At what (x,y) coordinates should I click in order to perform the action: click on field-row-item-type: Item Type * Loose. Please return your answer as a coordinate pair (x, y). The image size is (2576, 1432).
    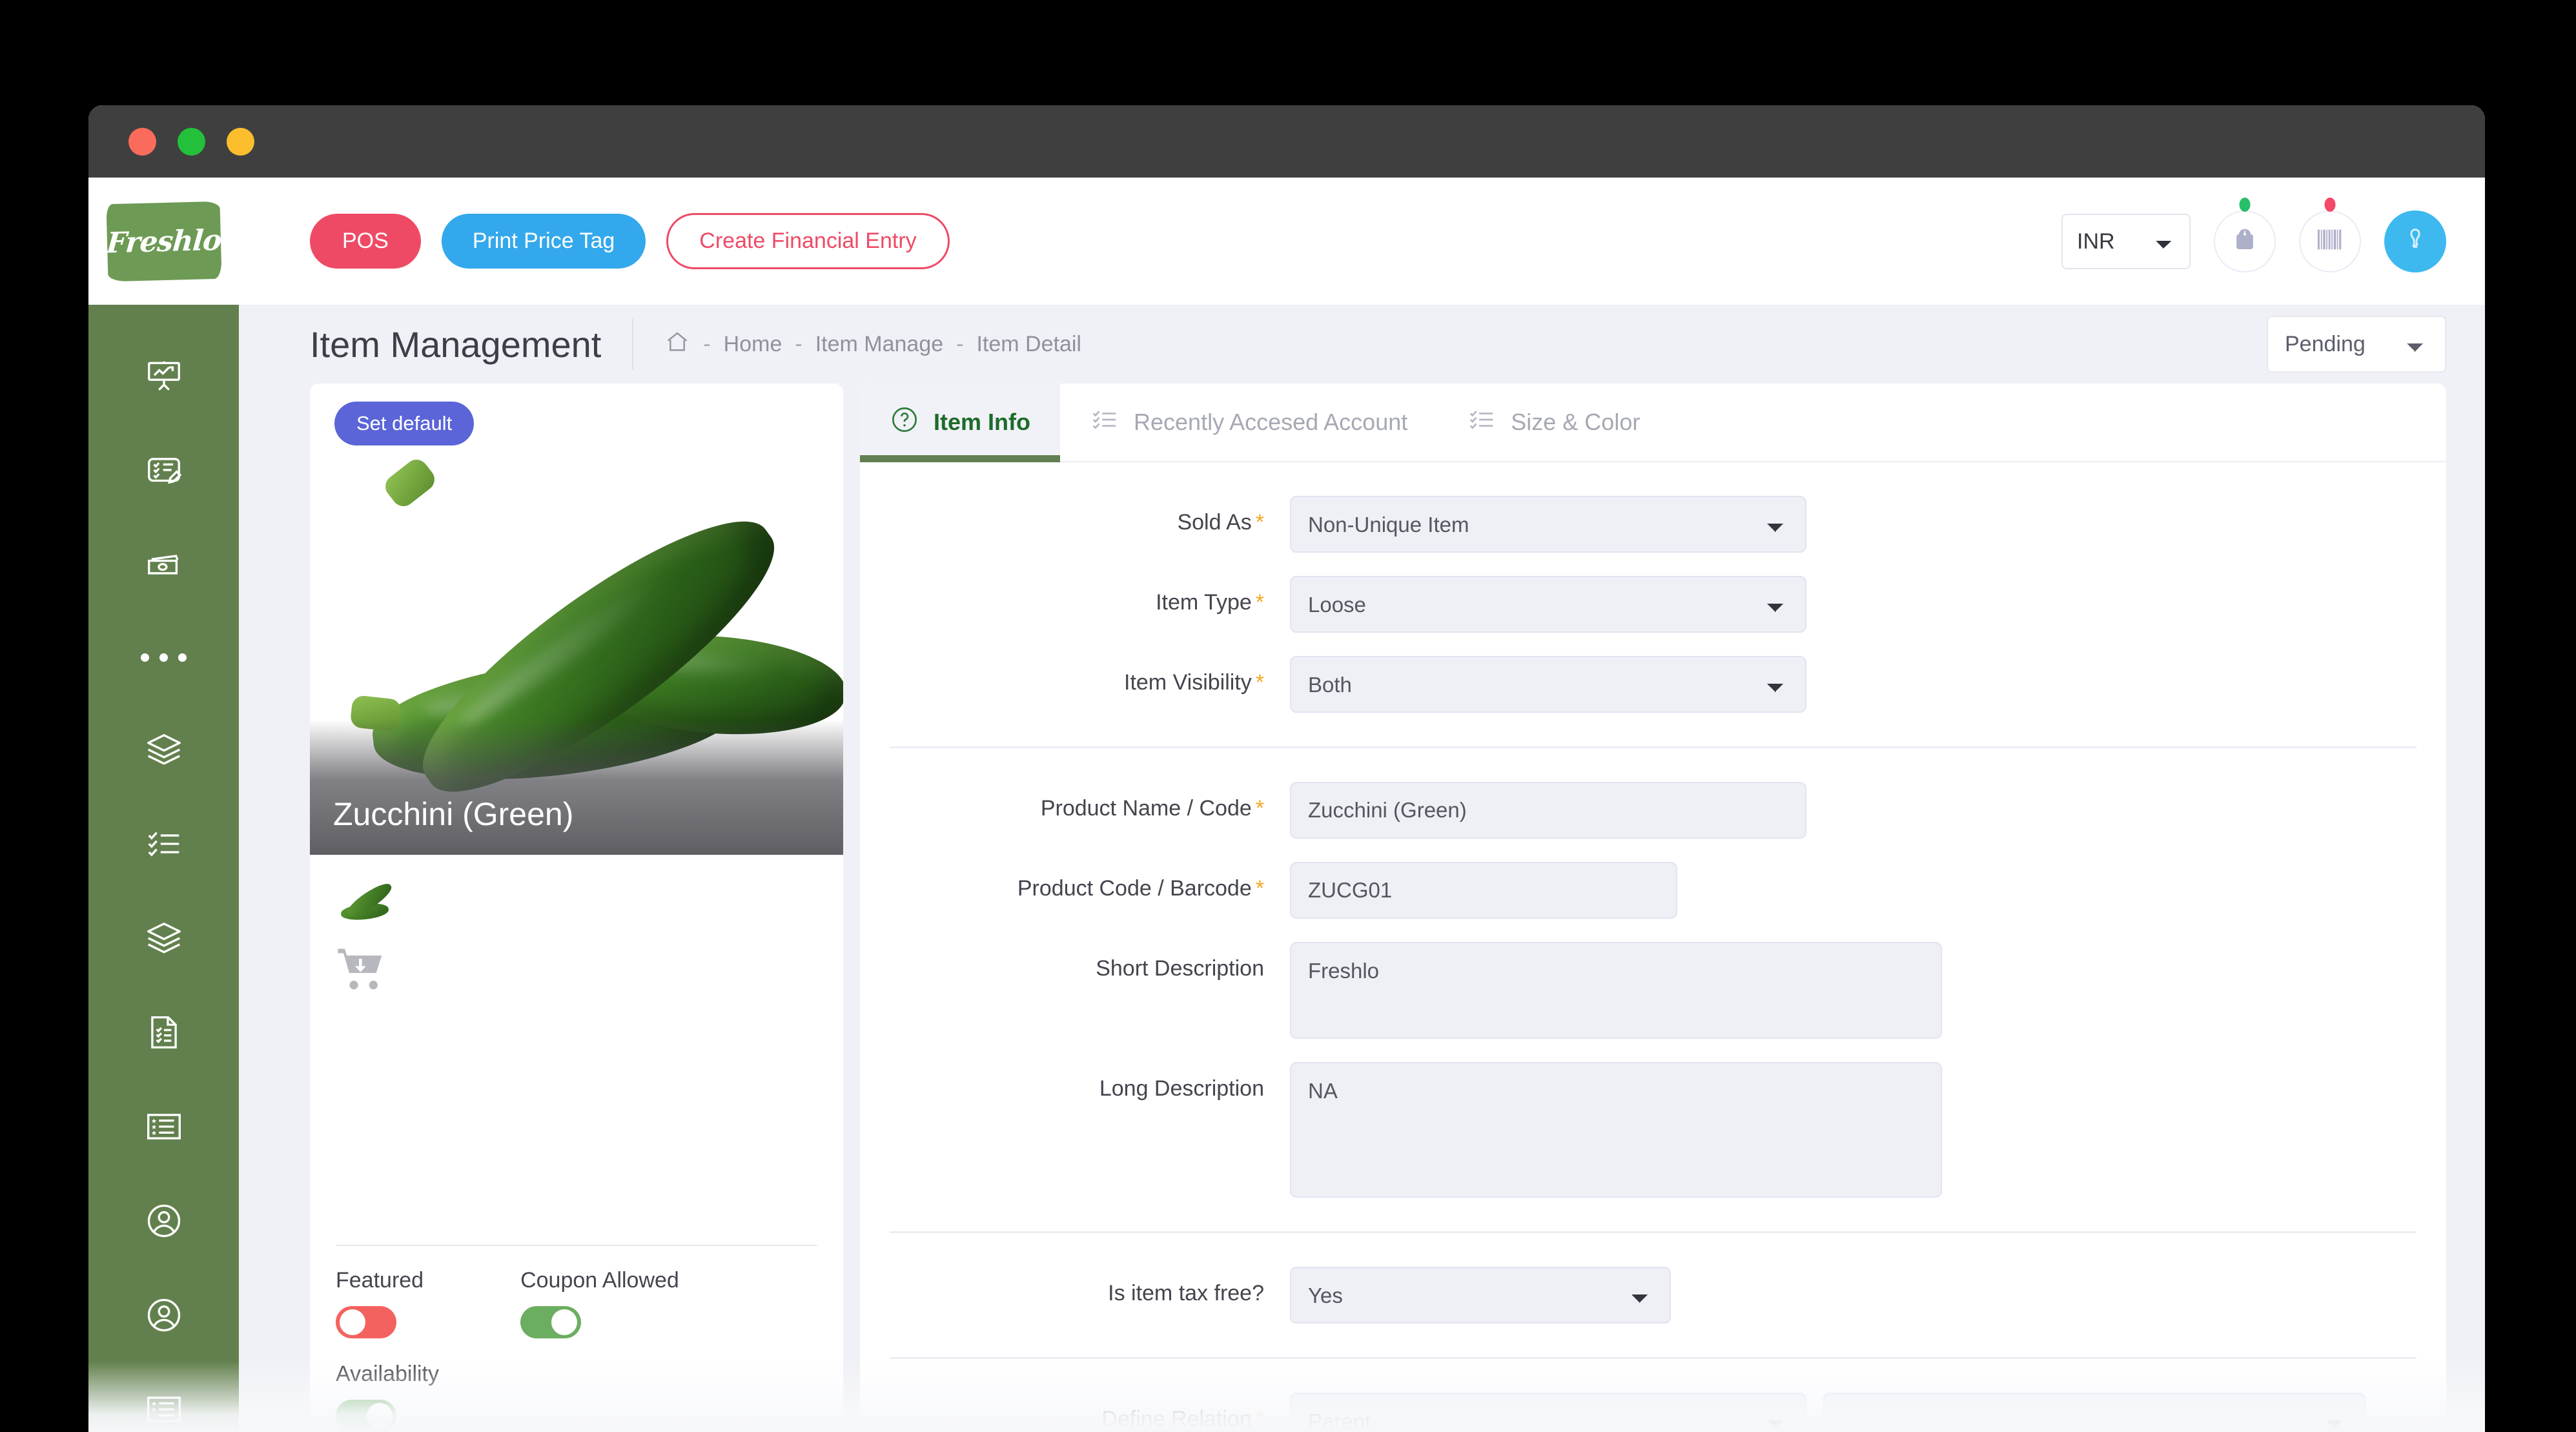
    Looking at the image, I should click on (1630, 604).